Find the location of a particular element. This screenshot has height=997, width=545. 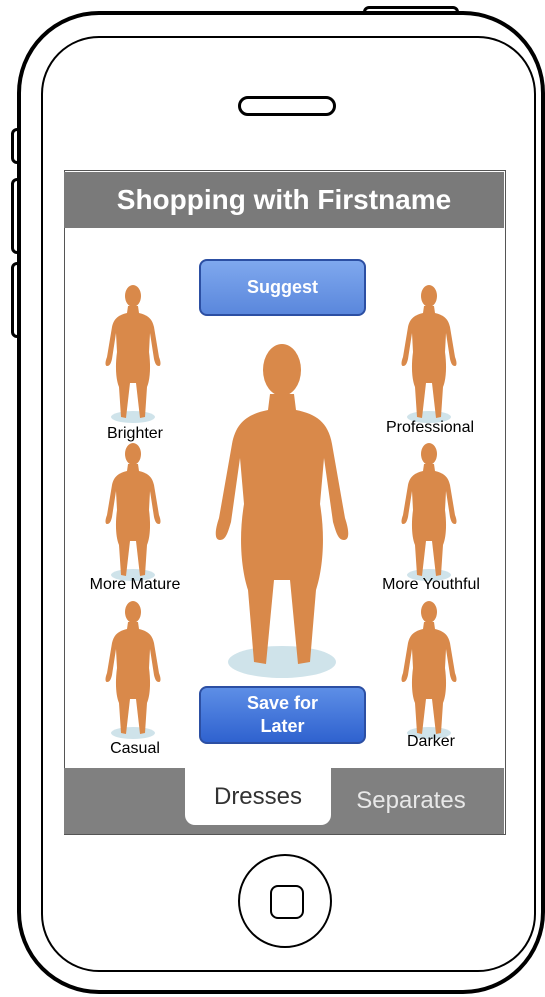

more-mature-mannequin-icon is located at coordinates (133, 513).